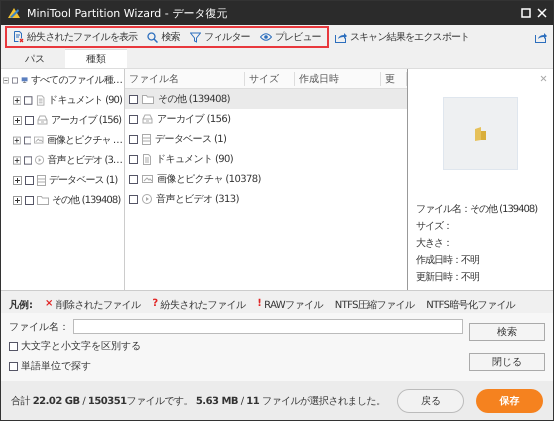  I want to click on toolbar-button: スキャン結果をエクスポート, so click(402, 37).